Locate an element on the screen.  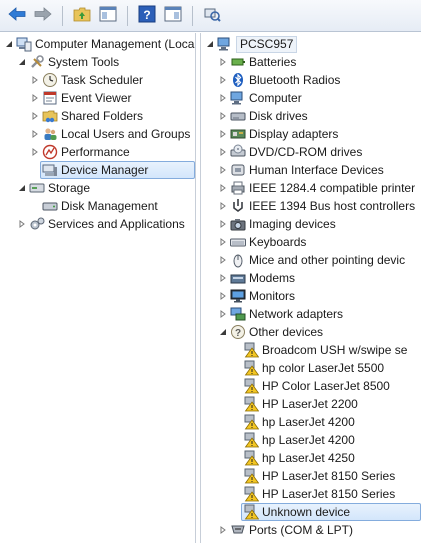
back-button is located at coordinates (17, 16).